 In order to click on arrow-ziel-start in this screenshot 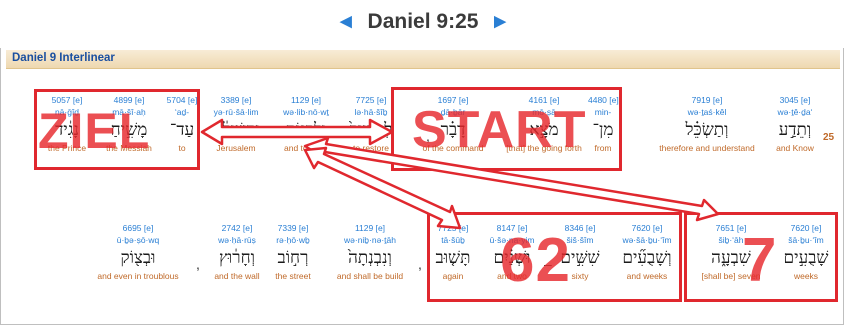, I will do `click(297, 132)`.